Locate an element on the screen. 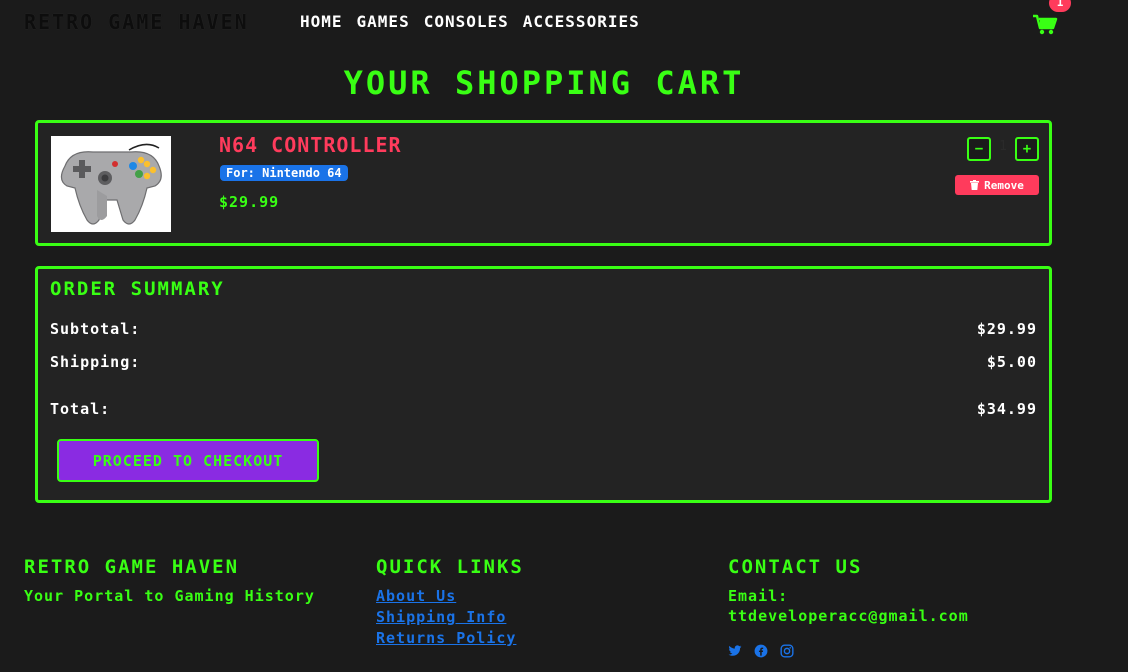 The width and height of the screenshot is (1128, 672). remove-item-button: Remove is located at coordinates (997, 185).